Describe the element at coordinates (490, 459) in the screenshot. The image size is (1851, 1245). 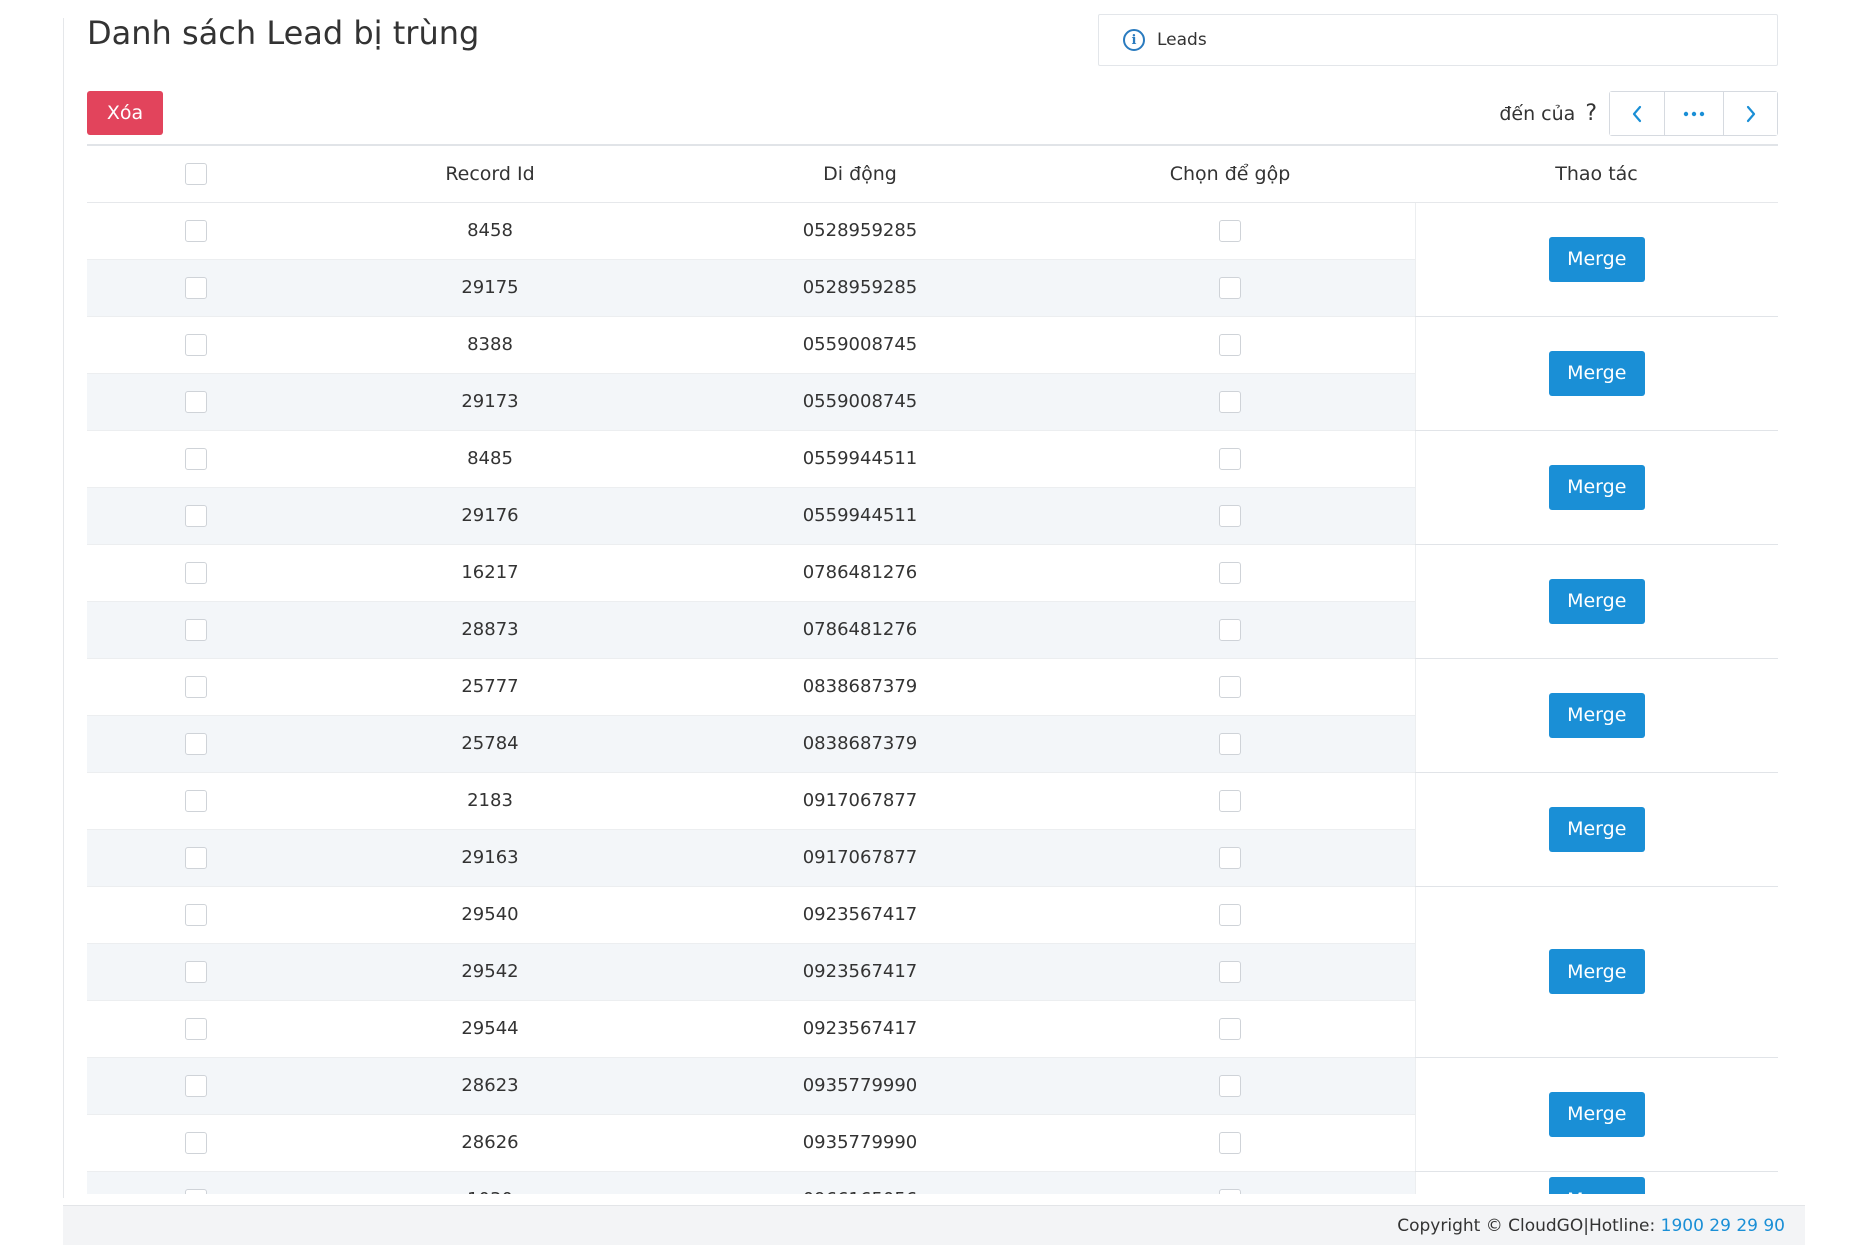
I see `record-id-cell: 8485` at that location.